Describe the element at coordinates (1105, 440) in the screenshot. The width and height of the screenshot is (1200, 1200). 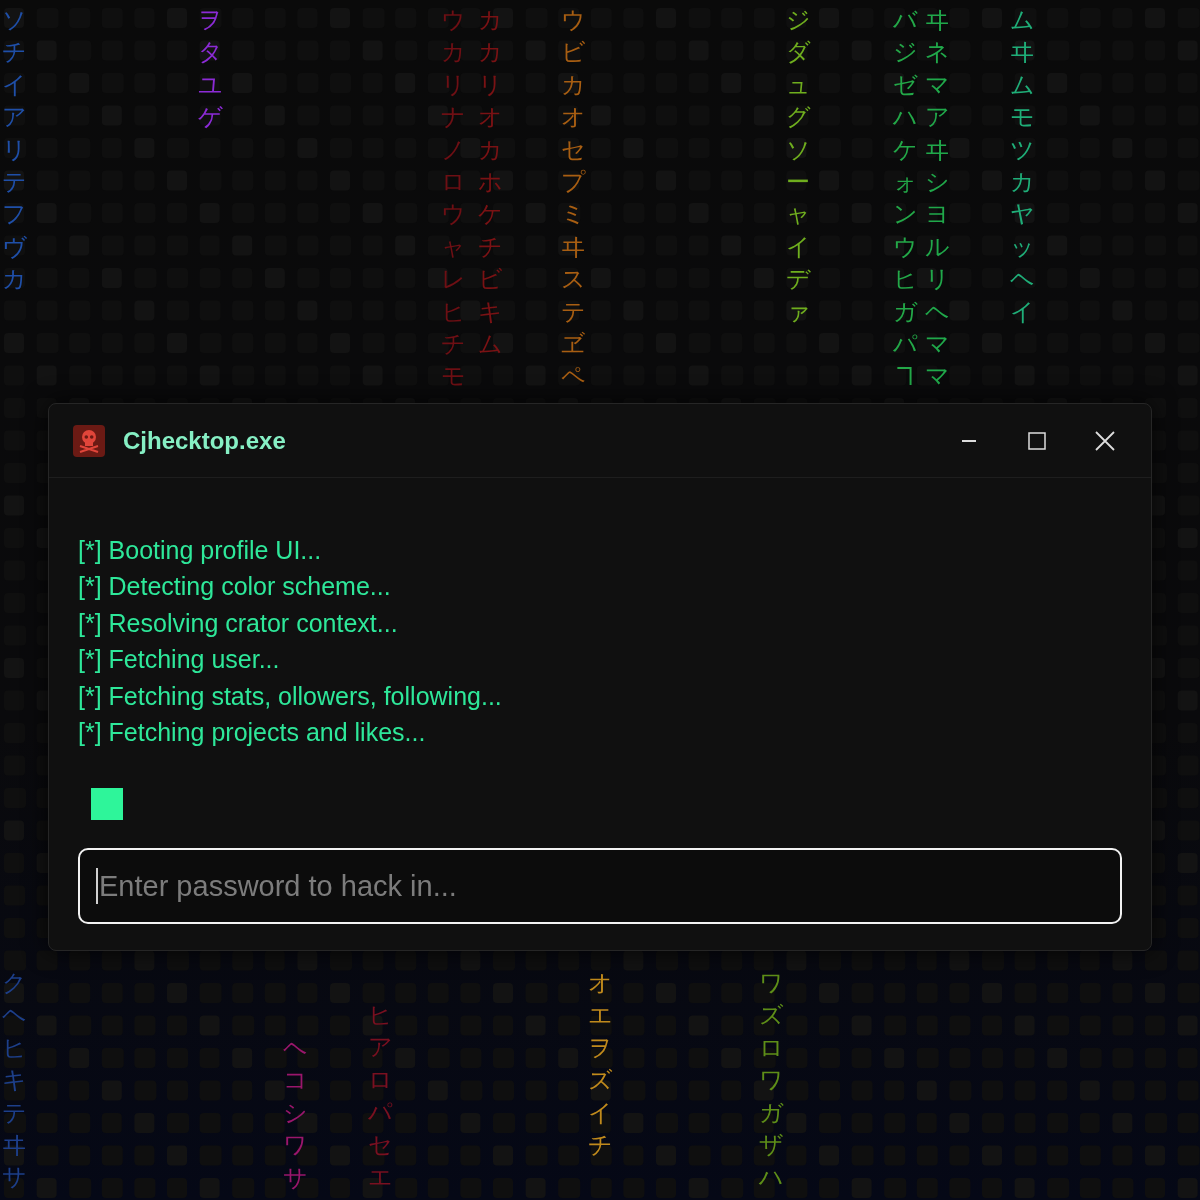
I see `close-icon` at that location.